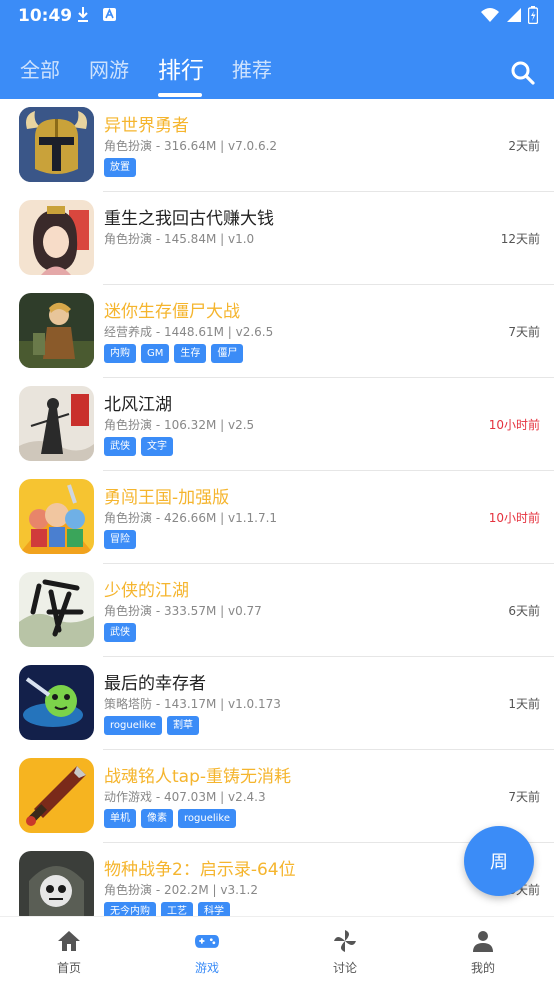 This screenshot has height=984, width=554. What do you see at coordinates (490, 15) in the screenshot?
I see `wifi-icon` at bounding box center [490, 15].